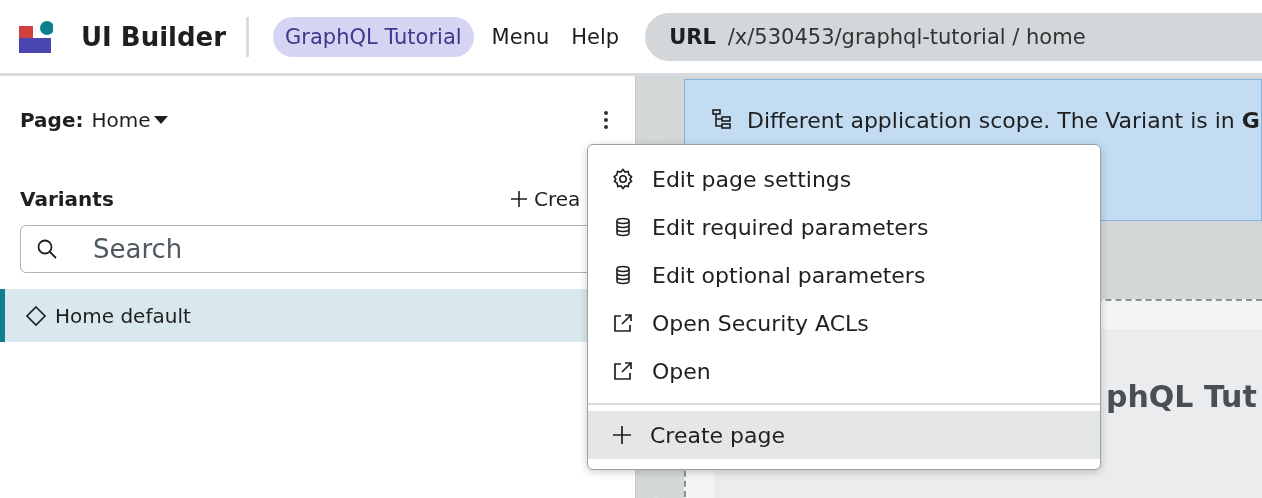 The image size is (1262, 498). I want to click on banner-text: Different application scope. The Variant is in G, so click(1003, 120).